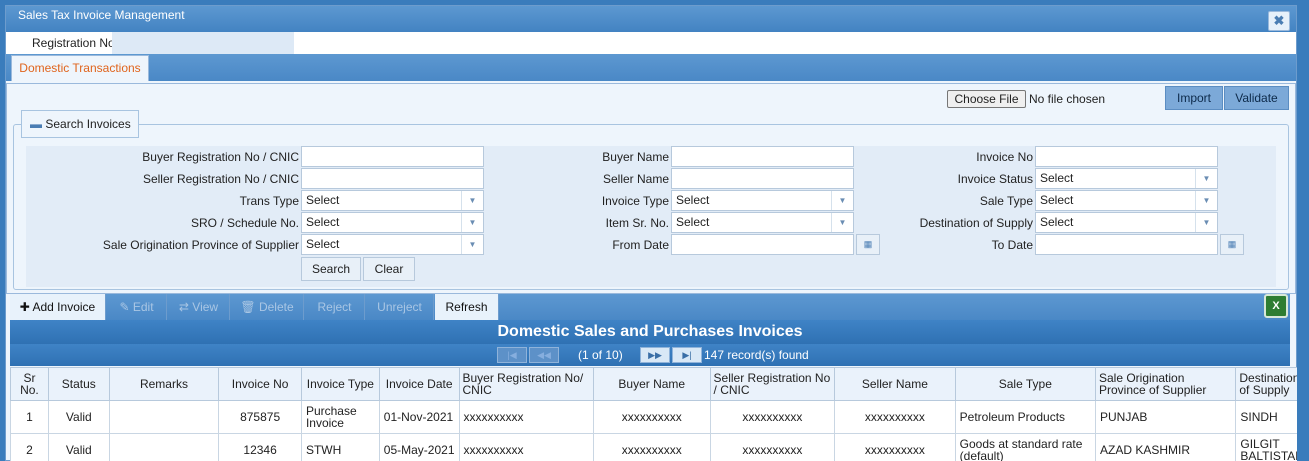  I want to click on first-page-icon: |◀, so click(512, 355).